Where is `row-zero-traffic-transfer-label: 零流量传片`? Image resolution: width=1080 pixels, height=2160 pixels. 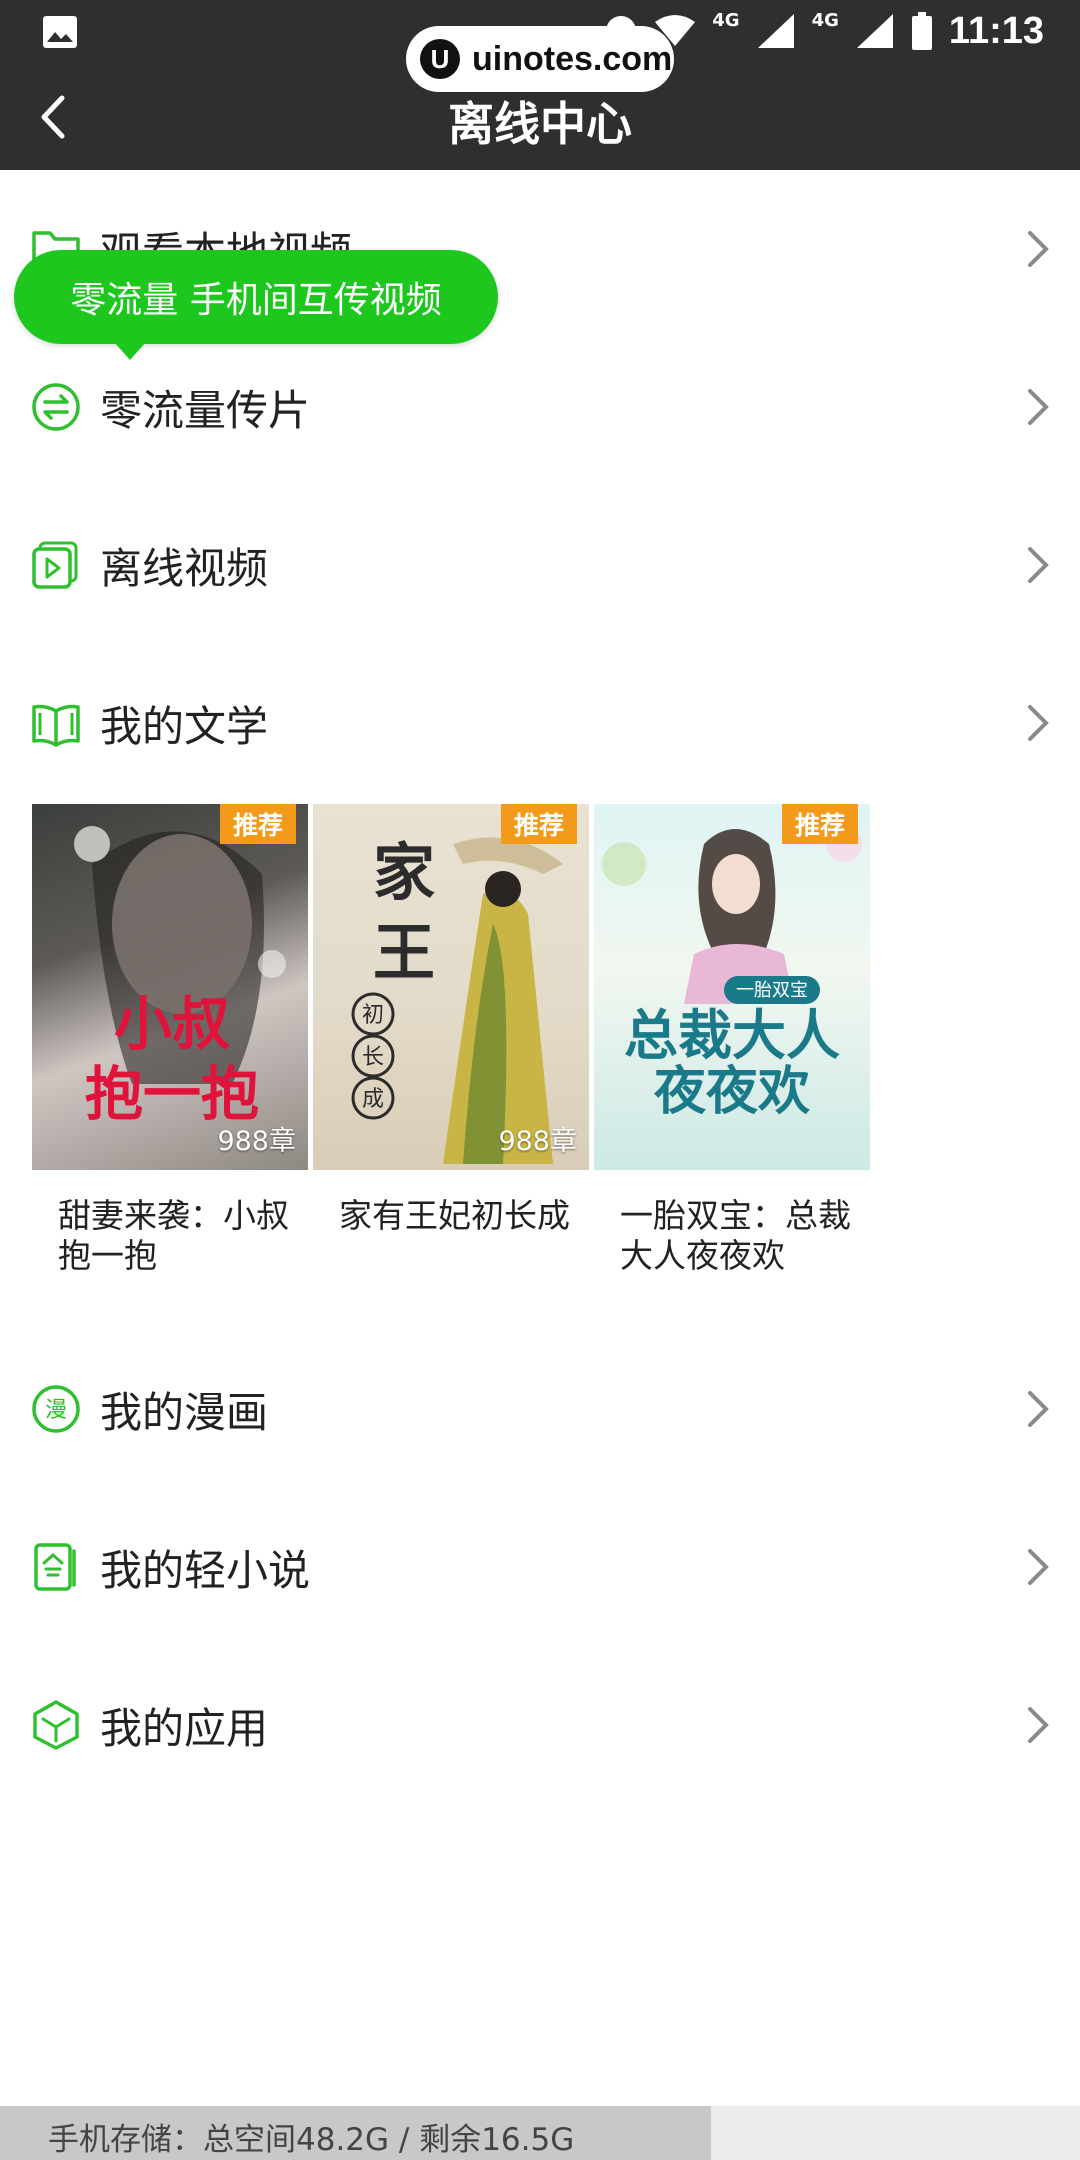 row-zero-traffic-transfer-label: 零流量传片 is located at coordinates (205, 410).